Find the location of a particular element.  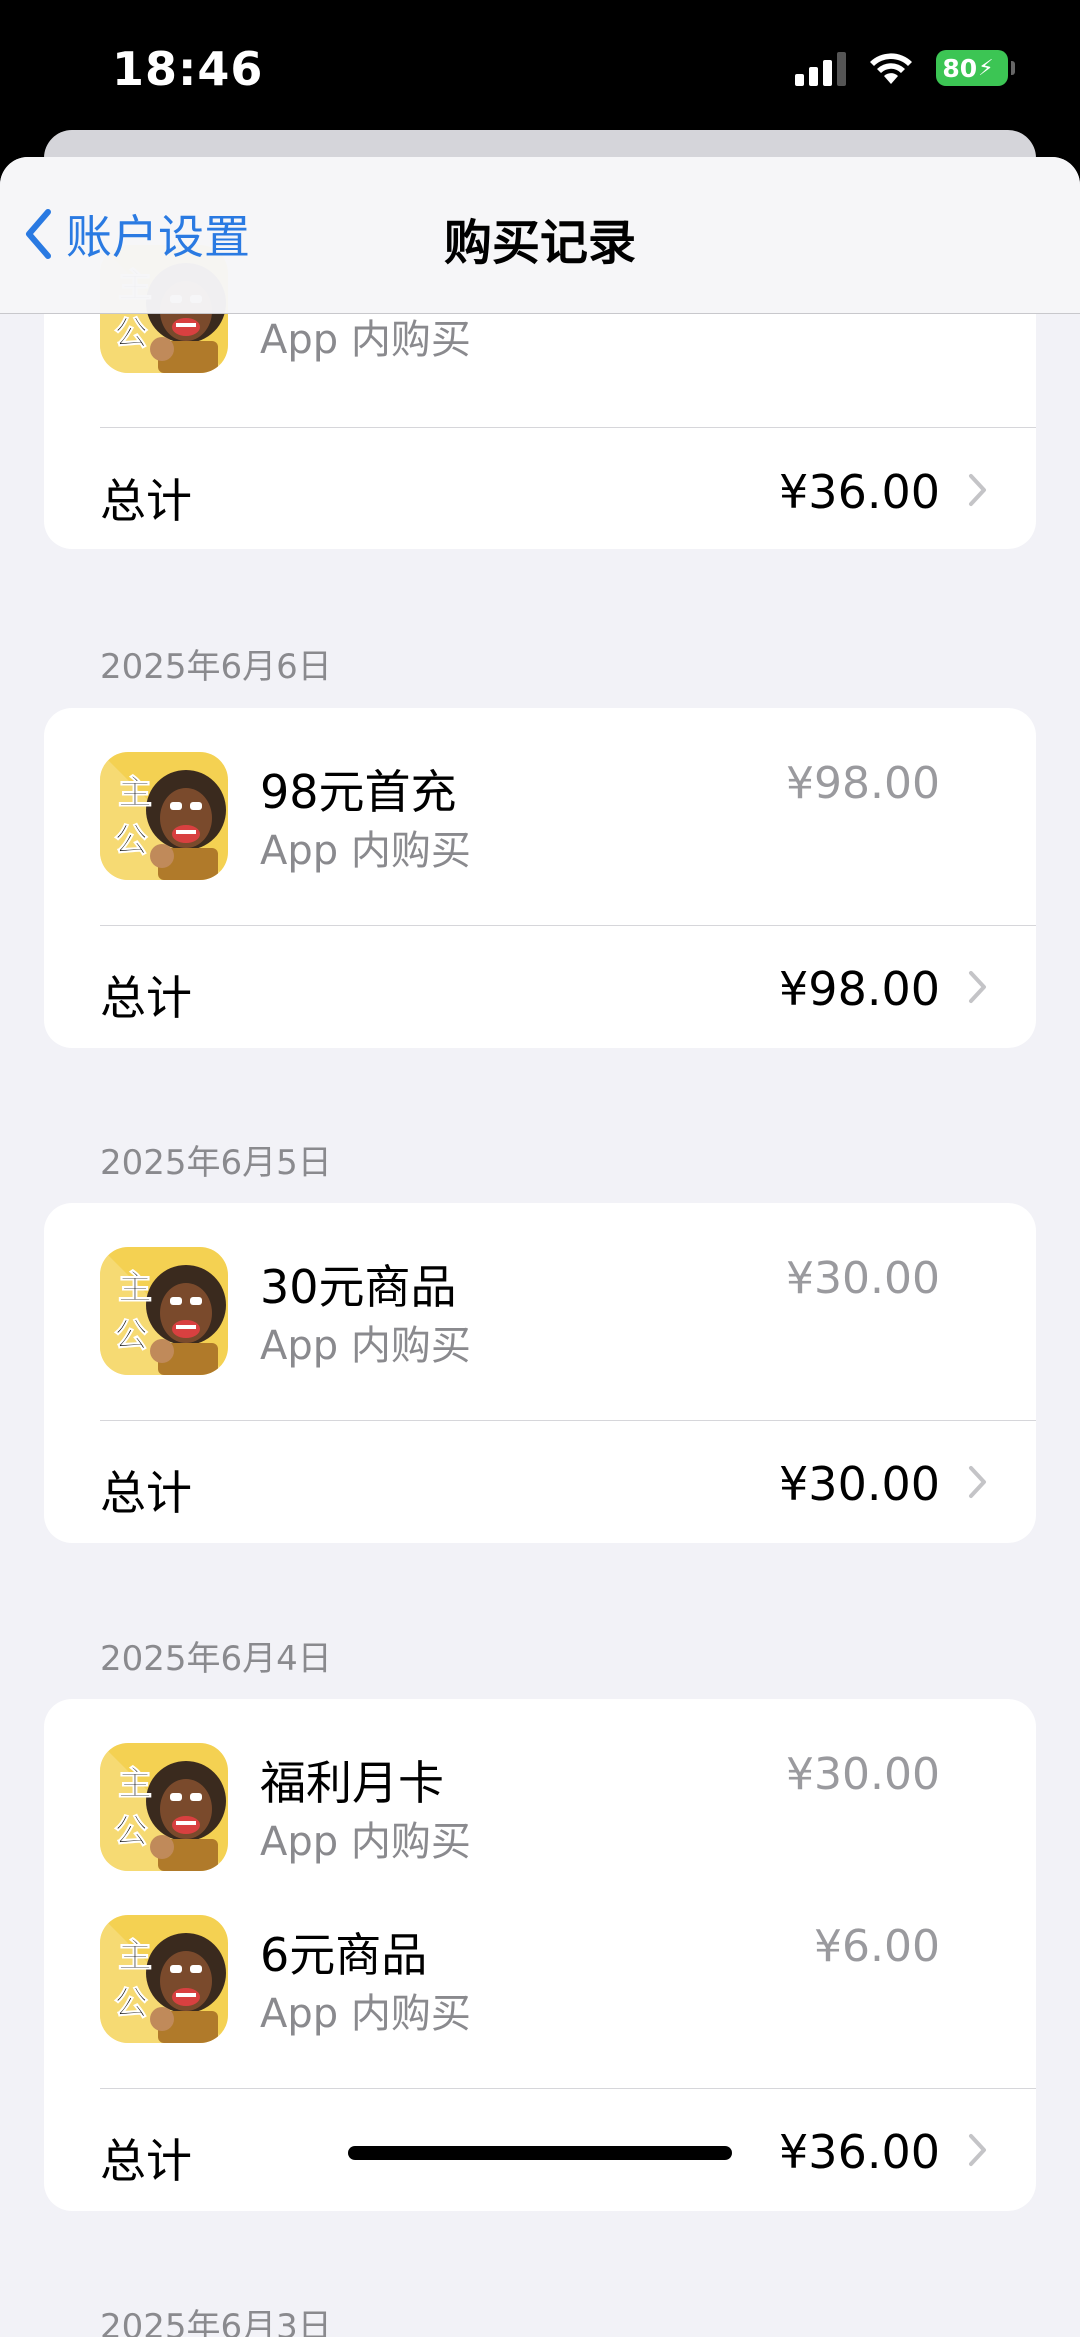

total-row: 总计 ¥36.00 is located at coordinates (540, 489).